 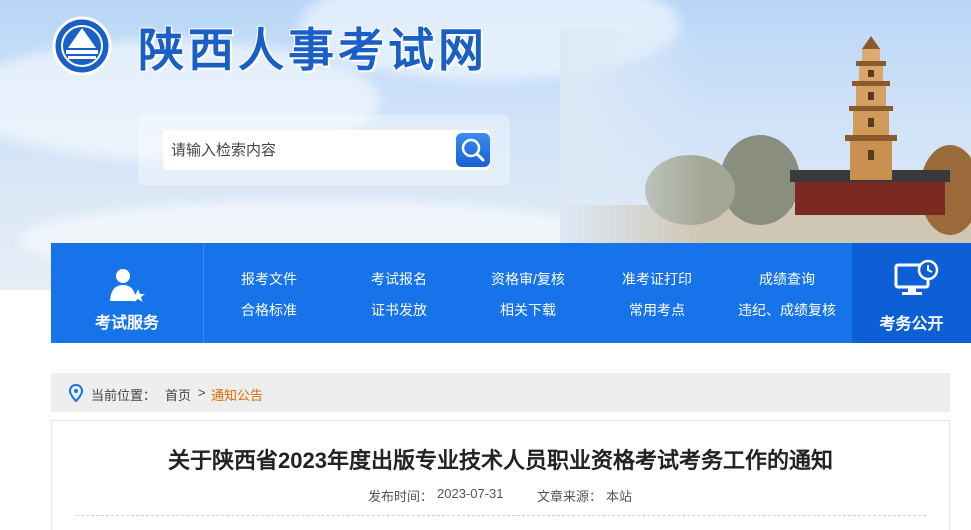 I want to click on nav-item-application-docs: 报考文件, so click(x=269, y=279).